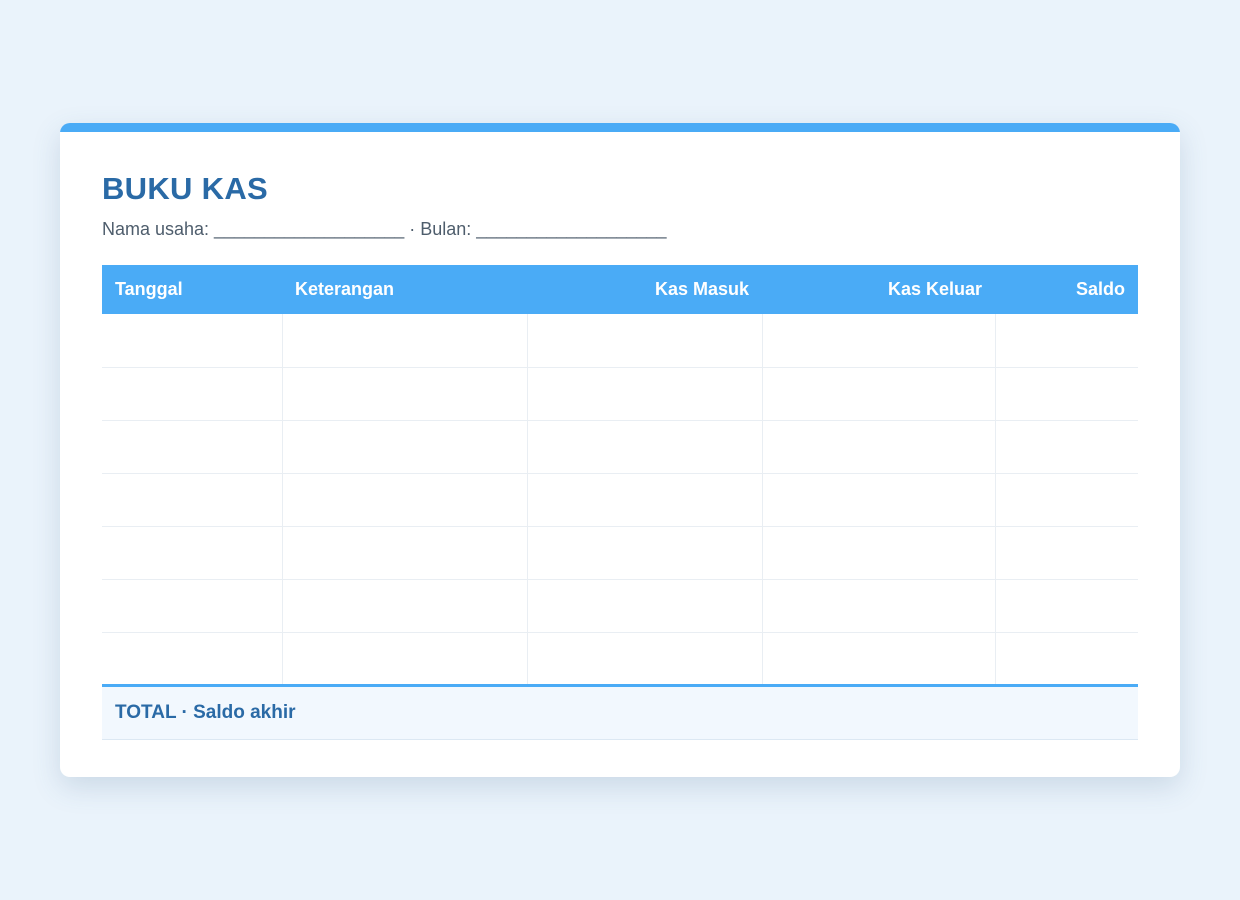 This screenshot has height=900, width=1240. I want to click on column-header-keterangan: Keterangan, so click(404, 289).